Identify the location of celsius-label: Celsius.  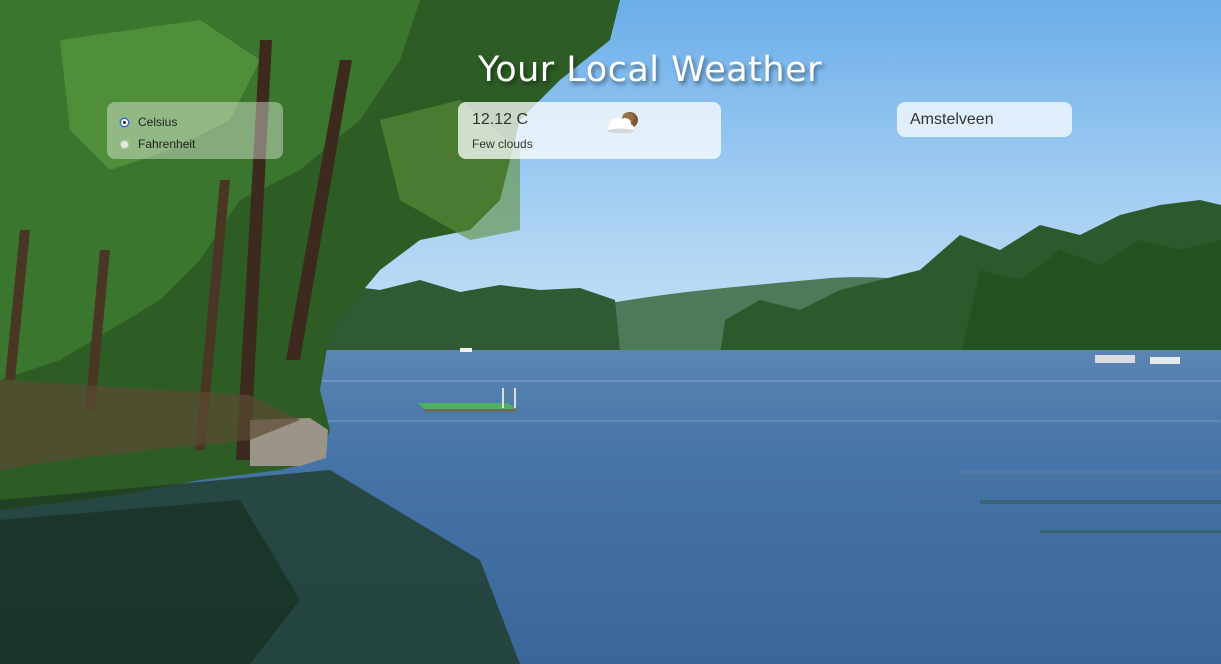
(158, 122).